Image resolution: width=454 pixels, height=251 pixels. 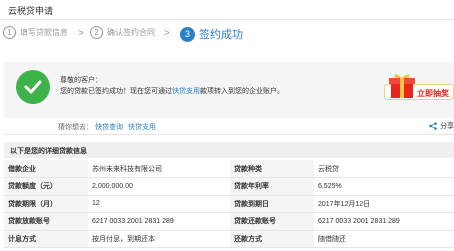 I want to click on page-title: 云税贷申请, so click(x=31, y=11).